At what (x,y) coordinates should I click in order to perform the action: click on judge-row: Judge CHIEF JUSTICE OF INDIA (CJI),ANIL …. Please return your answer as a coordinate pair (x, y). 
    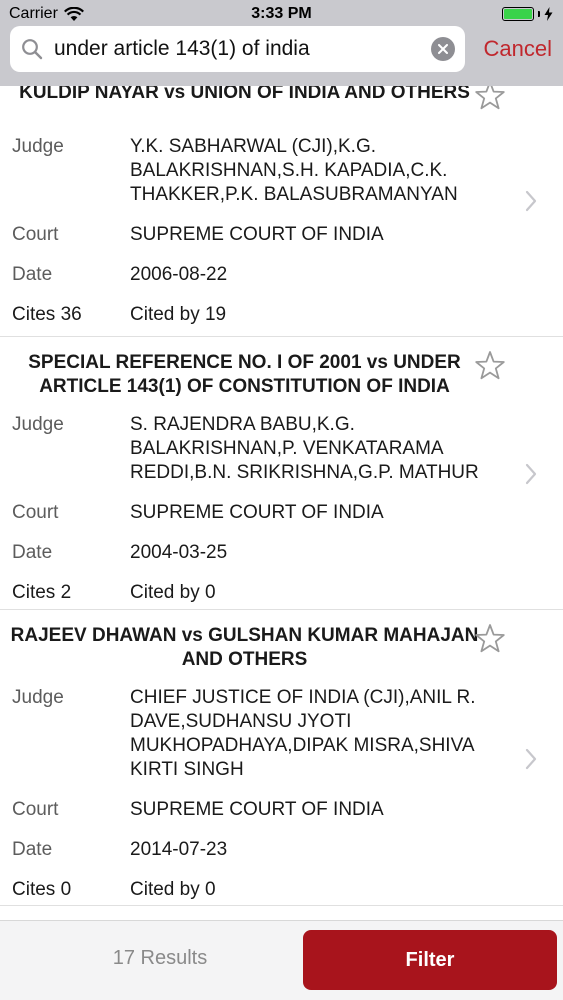
    Looking at the image, I should click on (281, 734).